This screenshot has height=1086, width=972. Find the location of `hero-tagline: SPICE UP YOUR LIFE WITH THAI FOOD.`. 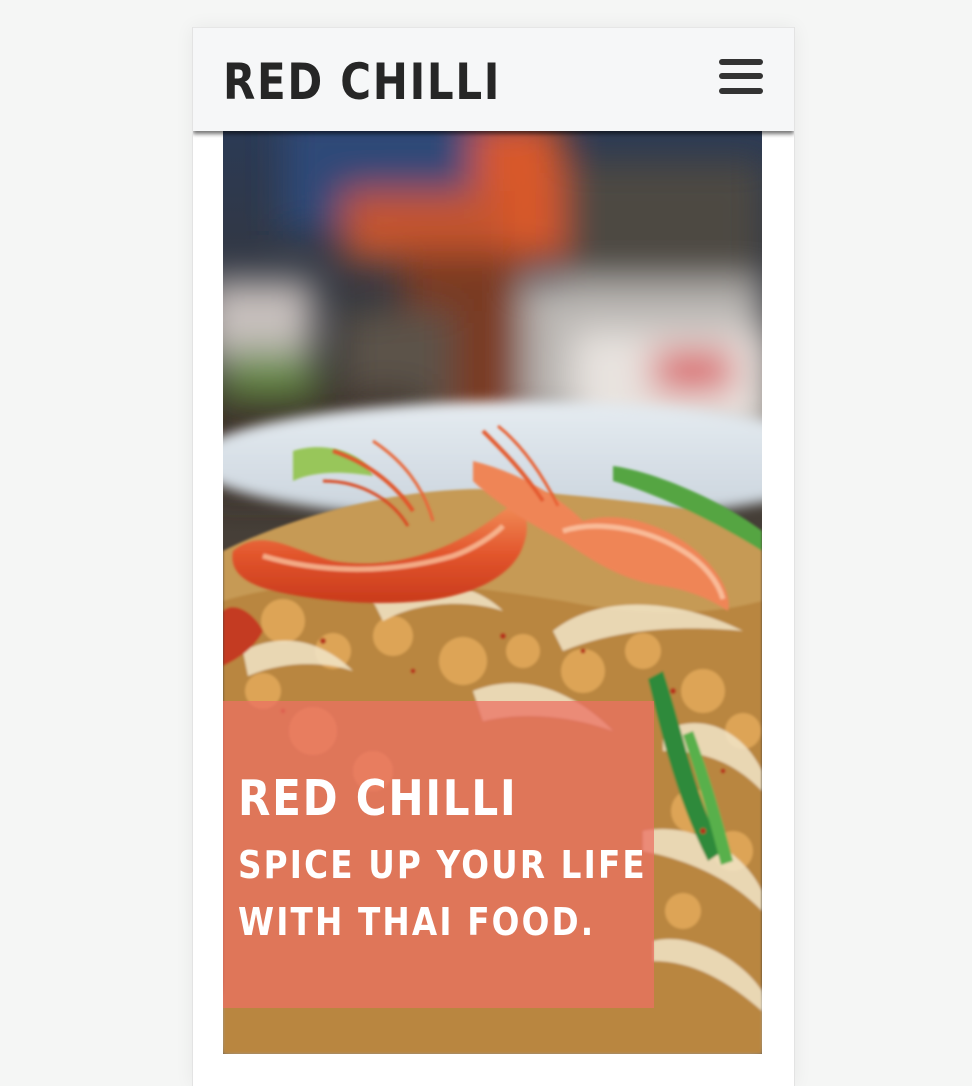

hero-tagline: SPICE UP YOUR LIFE WITH THAI FOOD. is located at coordinates (442, 893).